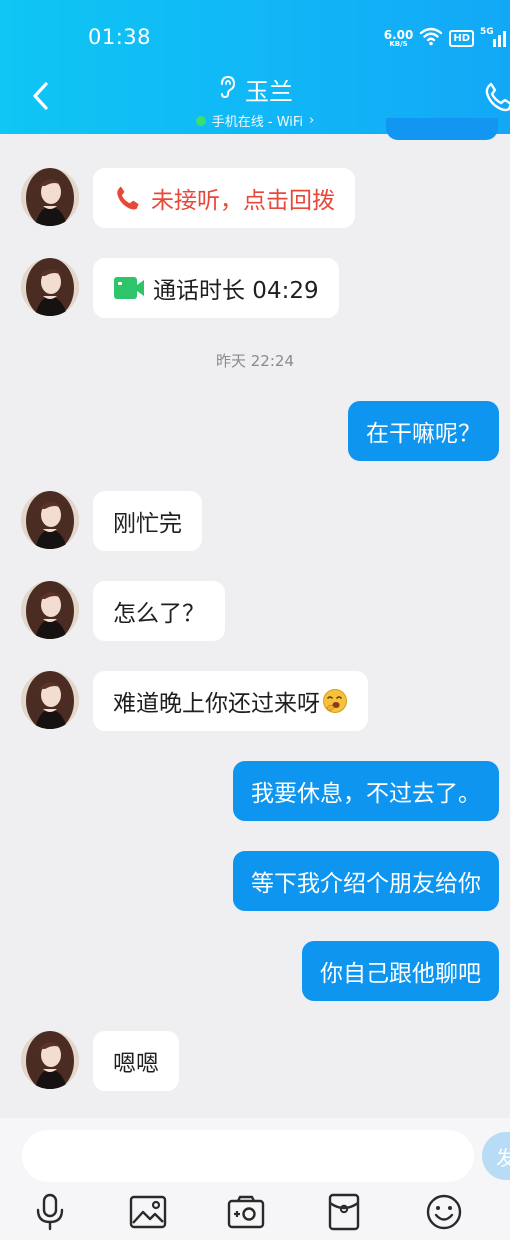 This screenshot has width=510, height=1240. Describe the element at coordinates (495, 38) in the screenshot. I see `cellular-signal-icon: 5G` at that location.